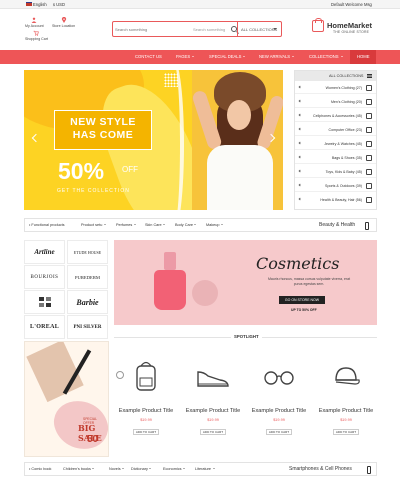  Describe the element at coordinates (335, 116) in the screenshot. I see `category-item: Cellphones & Accessories (45)` at that location.